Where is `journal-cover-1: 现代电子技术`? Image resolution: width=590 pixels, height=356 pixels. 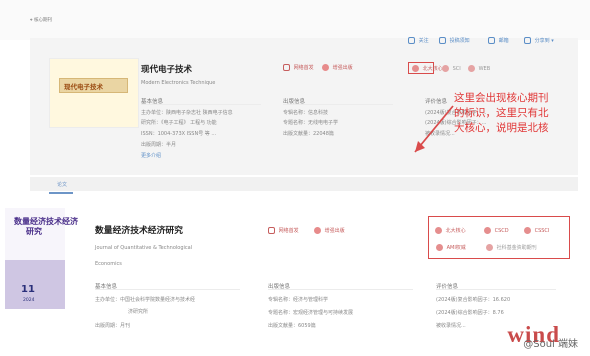 journal-cover-1: 现代电子技术 is located at coordinates (94, 93).